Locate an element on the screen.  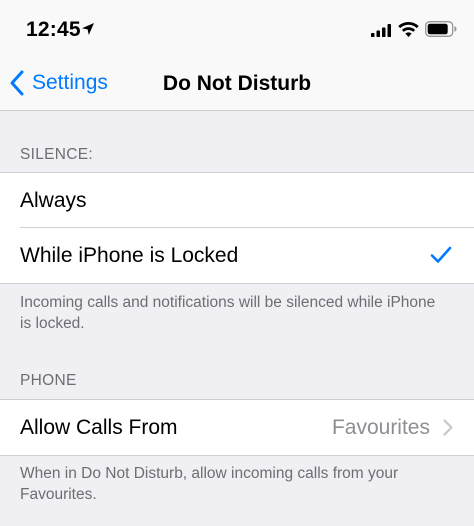
silence-option-label: While iPhone is Locked is located at coordinates (129, 255).